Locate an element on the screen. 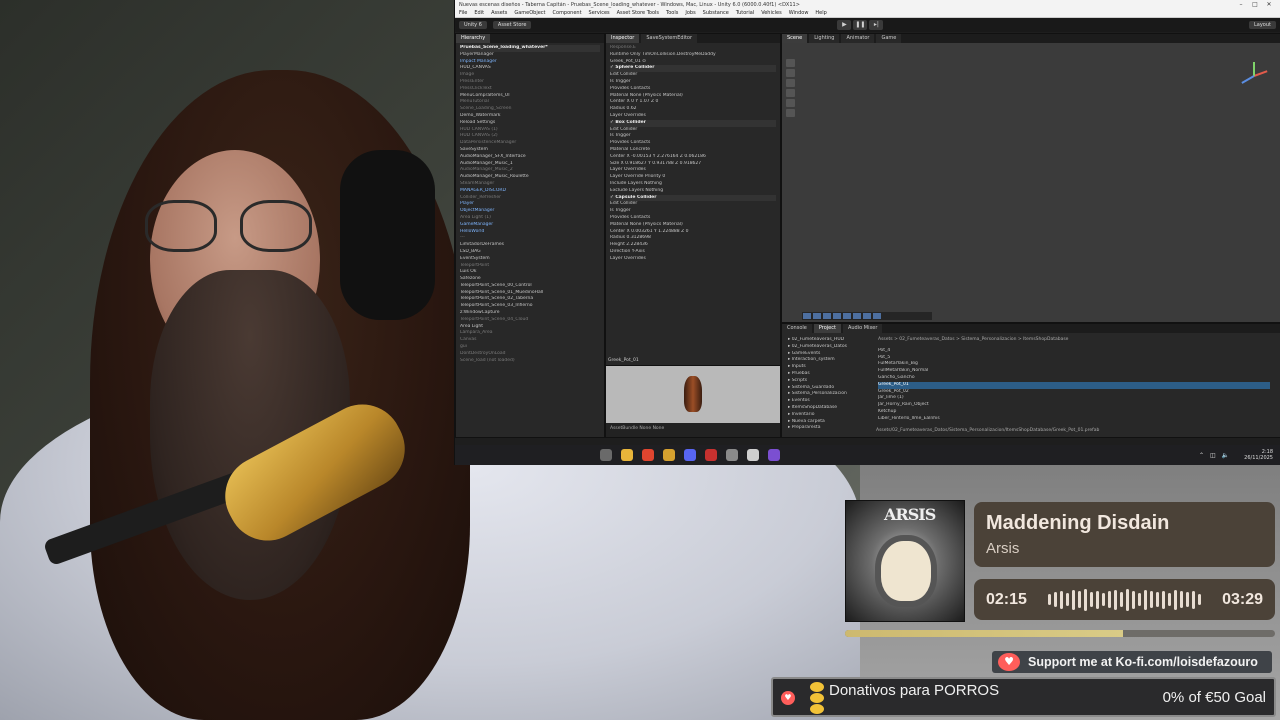 This screenshot has height=720, width=1280. hierarchy-row: Luis Ok is located at coordinates (530, 272).